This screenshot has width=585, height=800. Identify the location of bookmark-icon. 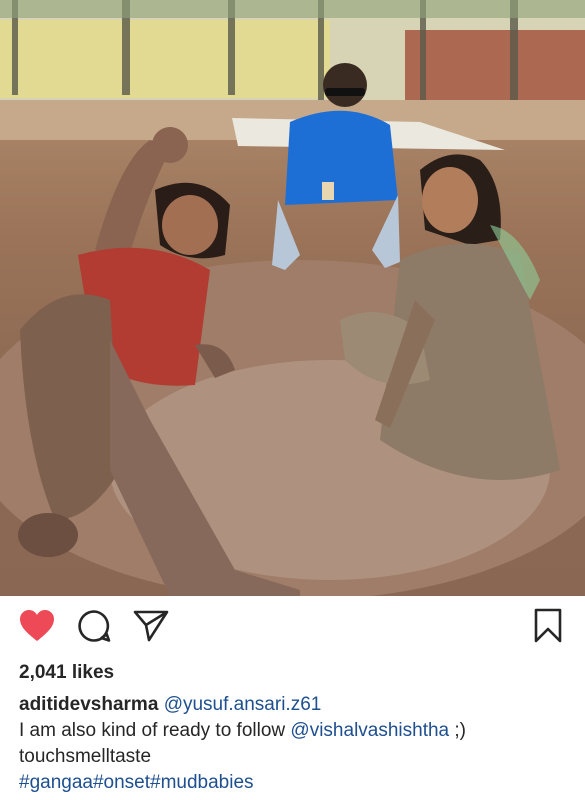
(548, 626).